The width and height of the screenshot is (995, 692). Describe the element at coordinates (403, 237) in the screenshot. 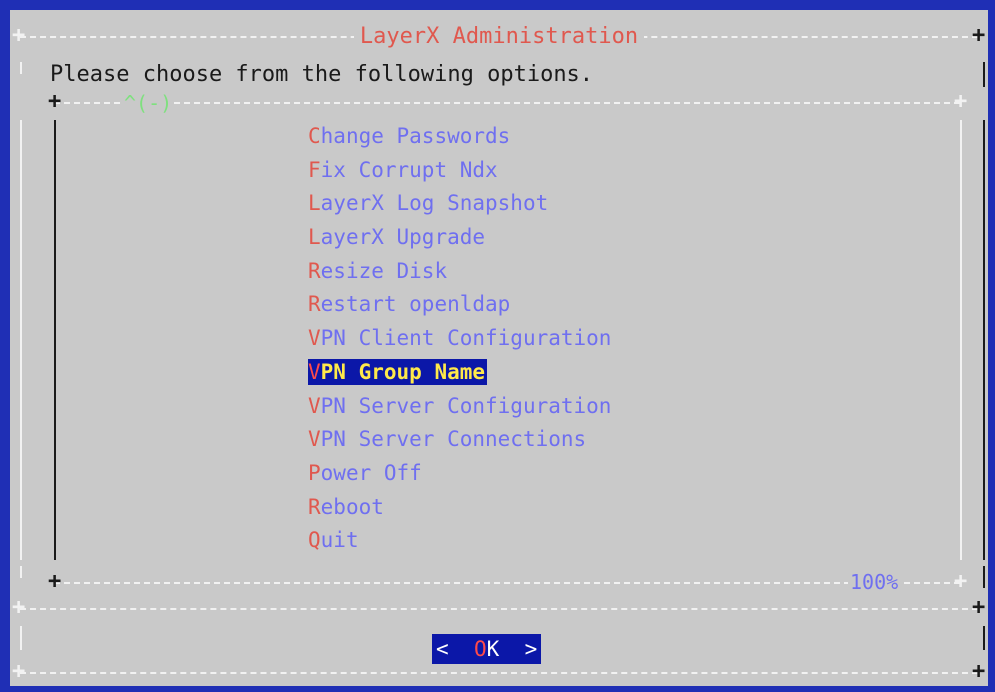

I see `menu-item-label: ayerX Upgrade` at that location.